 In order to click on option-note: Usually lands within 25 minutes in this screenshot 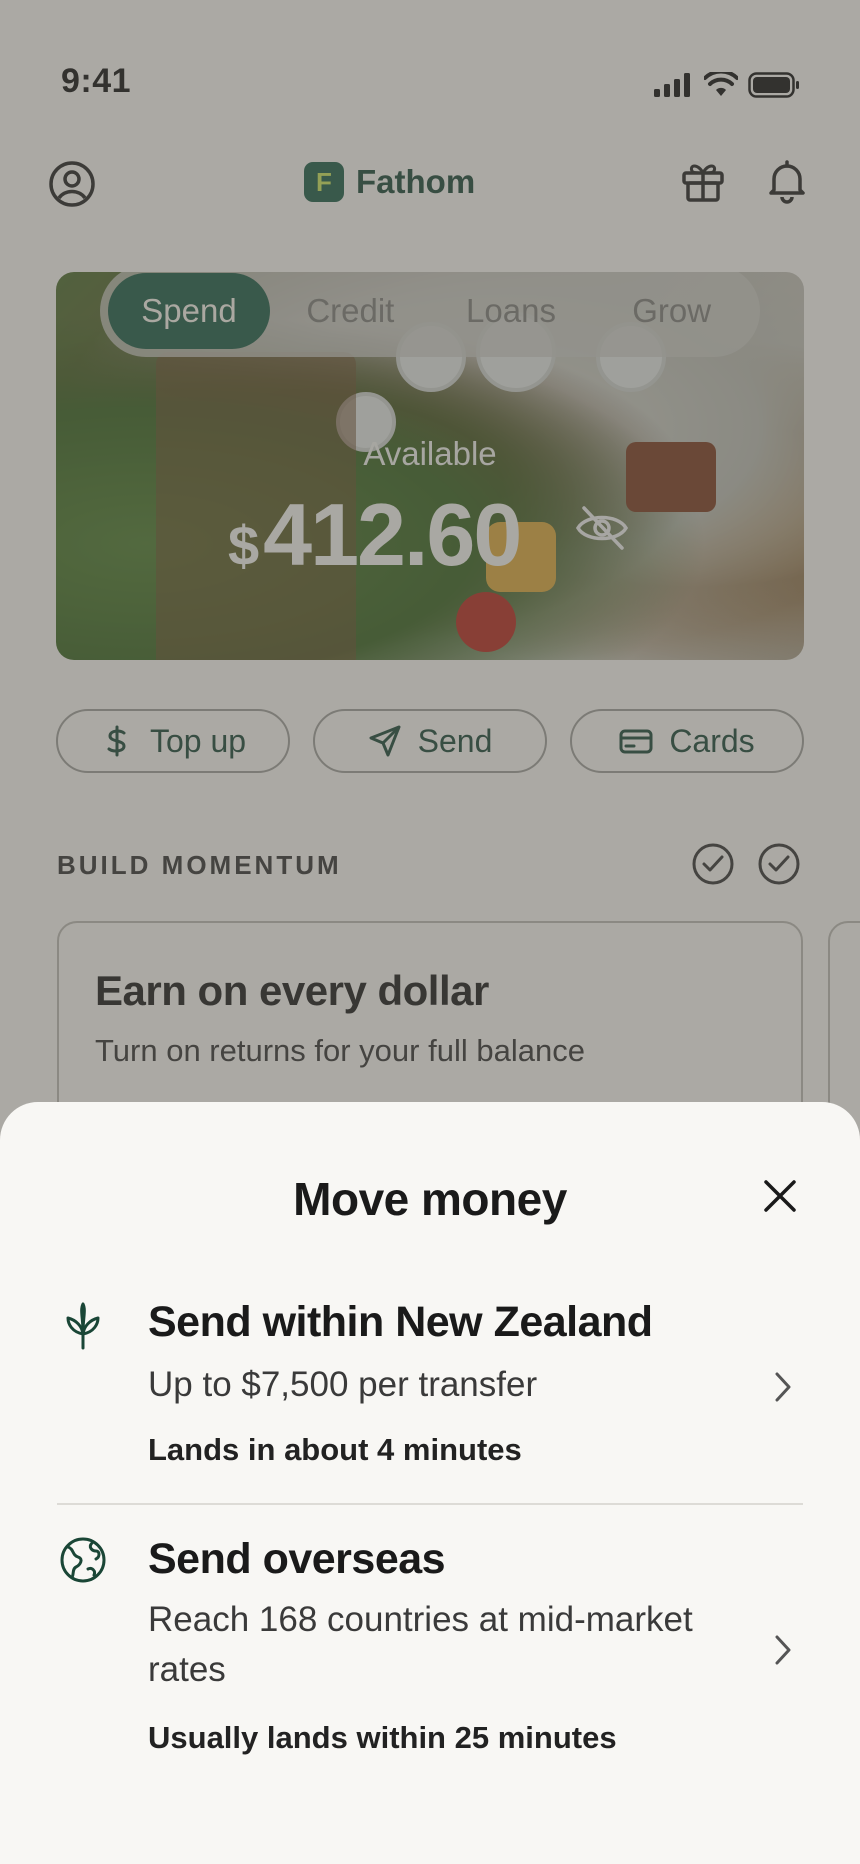, I will do `click(382, 1737)`.